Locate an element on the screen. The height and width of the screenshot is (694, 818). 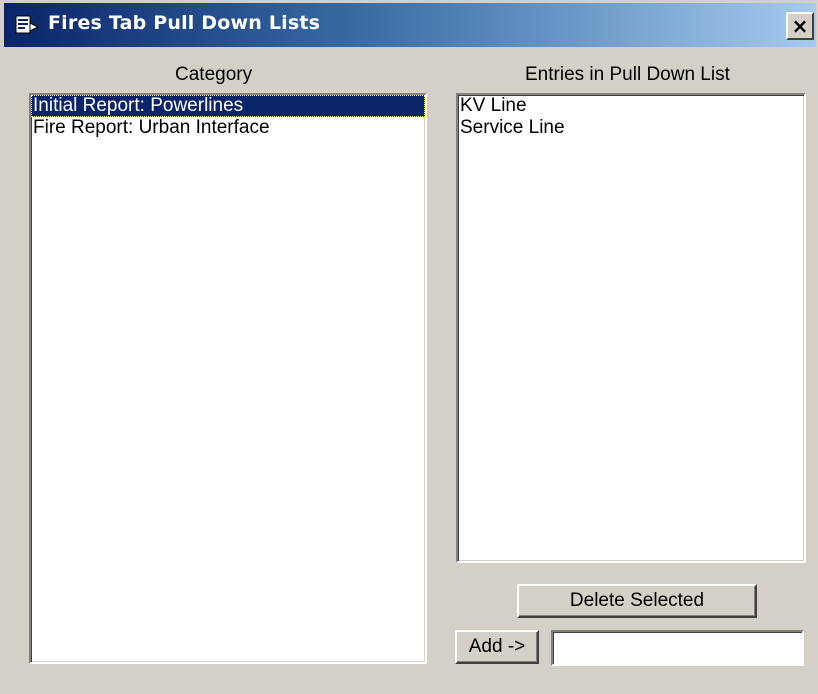
category-item: Initial Report: Powerlines is located at coordinates (228, 106).